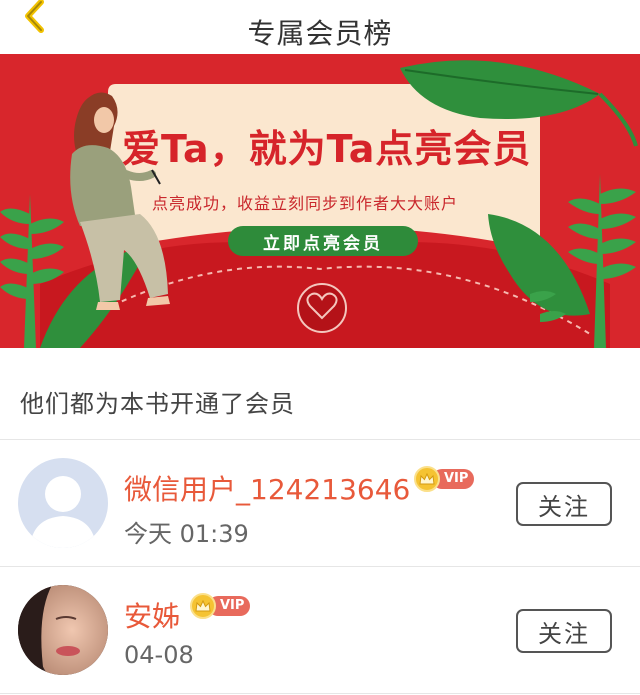  I want to click on default-avatar-icon, so click(63, 503).